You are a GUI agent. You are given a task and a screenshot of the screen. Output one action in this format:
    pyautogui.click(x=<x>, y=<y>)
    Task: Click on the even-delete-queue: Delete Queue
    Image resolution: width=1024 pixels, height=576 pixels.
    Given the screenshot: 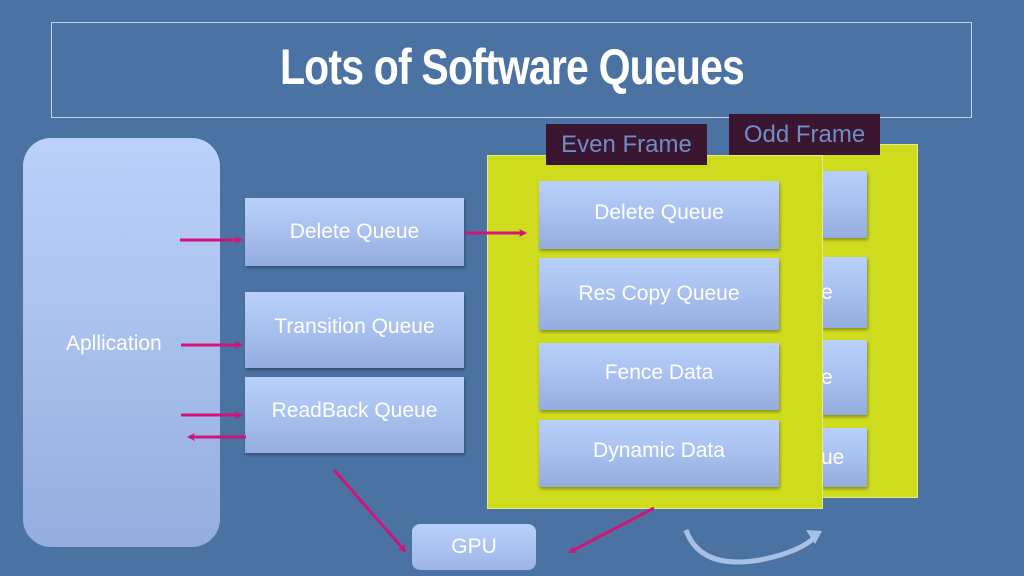 What is the action you would take?
    pyautogui.click(x=659, y=215)
    